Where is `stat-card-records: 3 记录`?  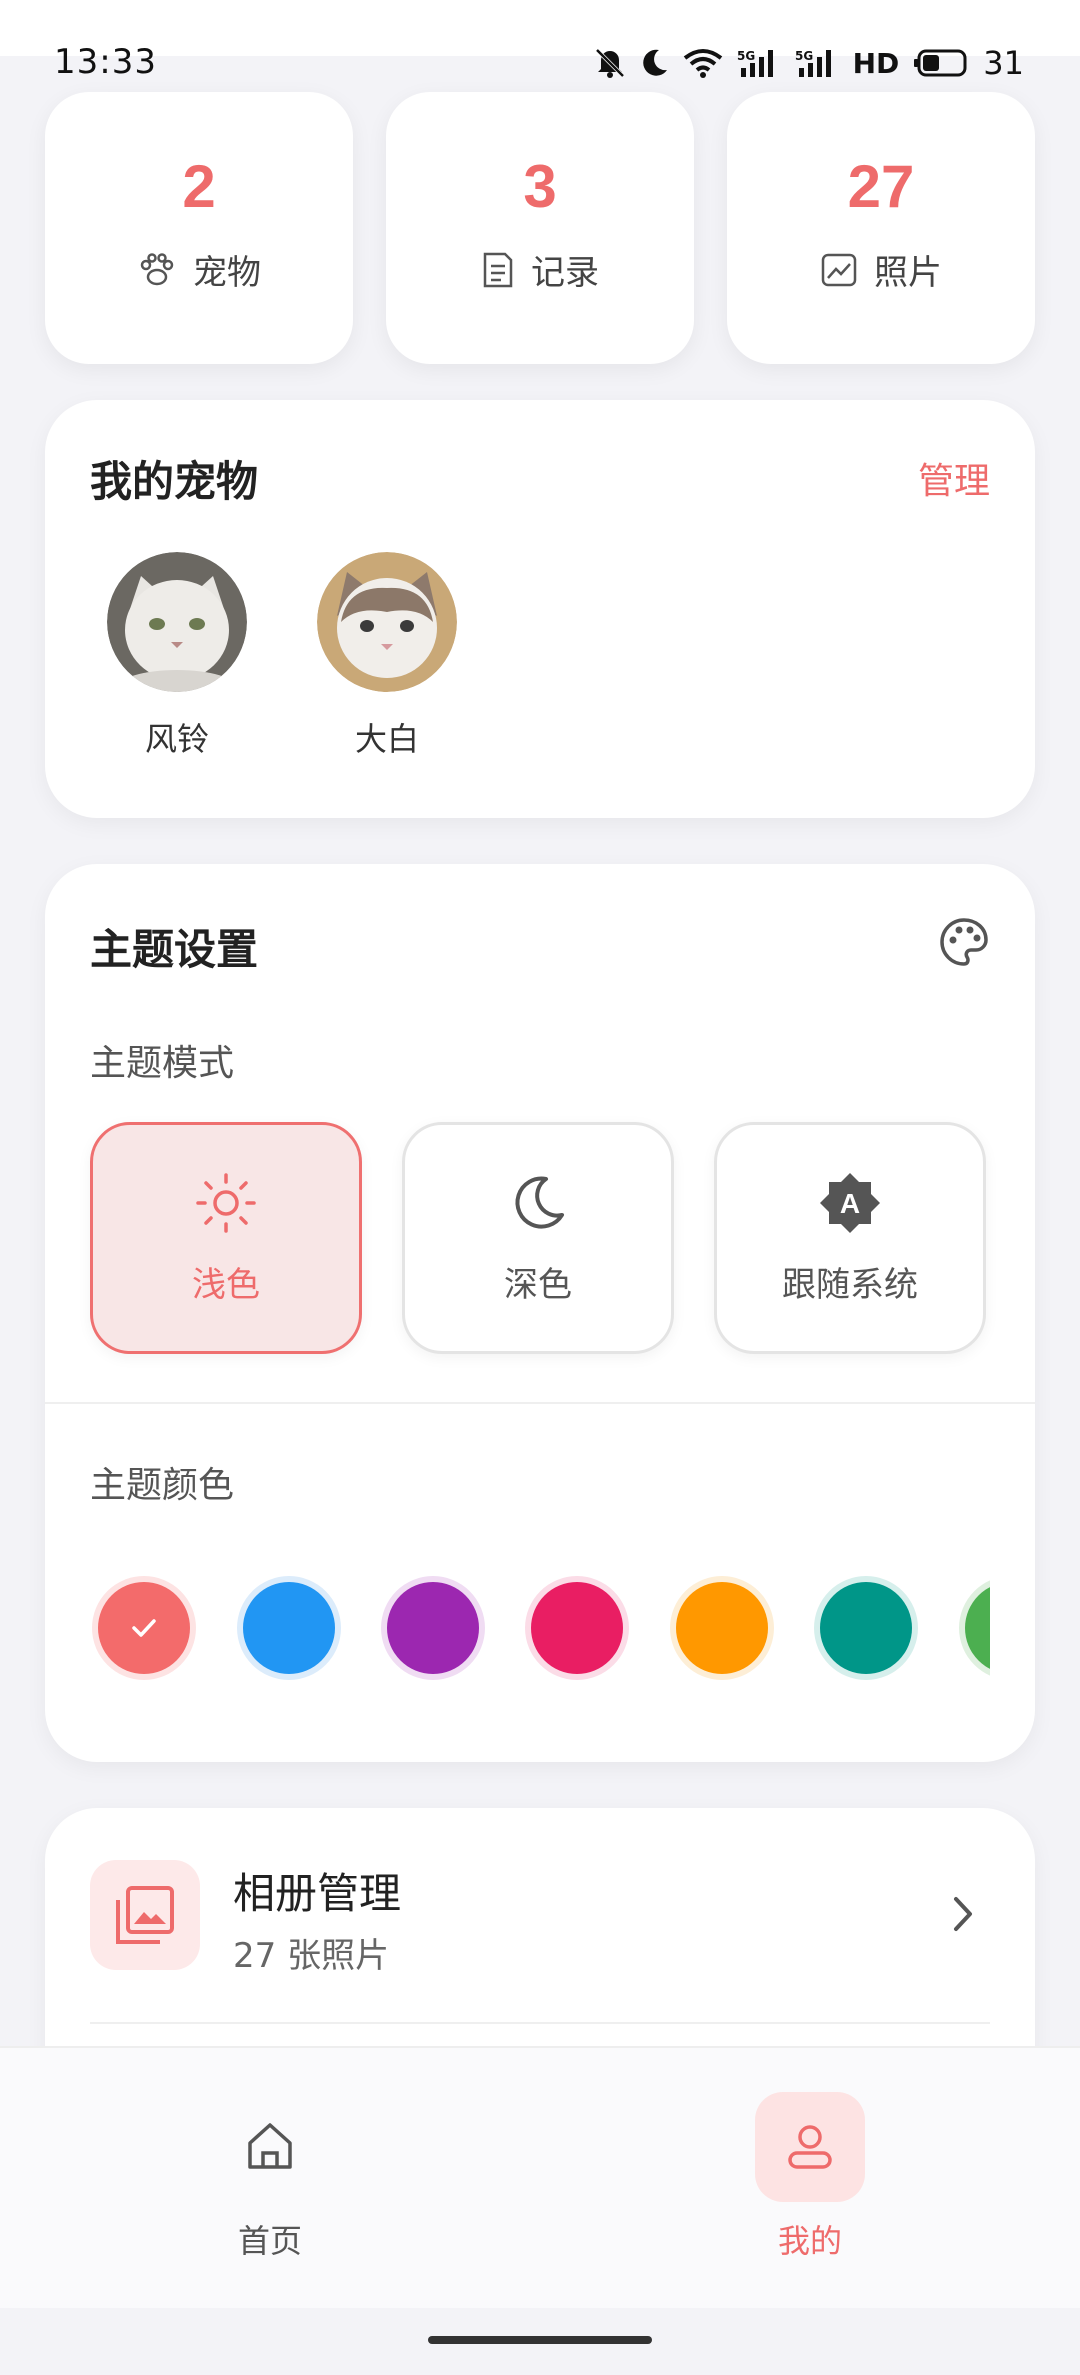
stat-card-records: 3 记录 is located at coordinates (540, 228).